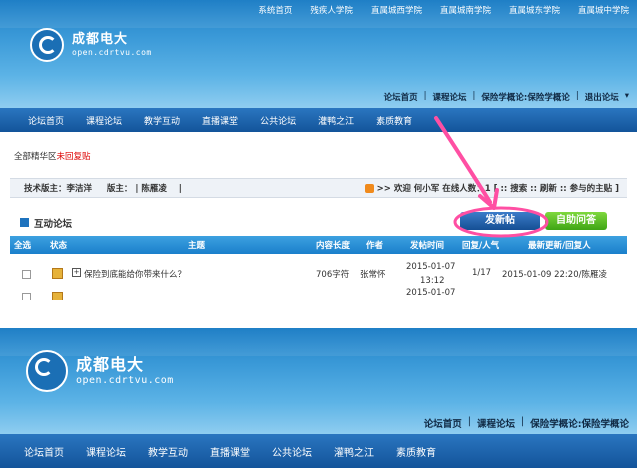  Describe the element at coordinates (318, 314) in the screenshot. I see `gap-divider` at that location.